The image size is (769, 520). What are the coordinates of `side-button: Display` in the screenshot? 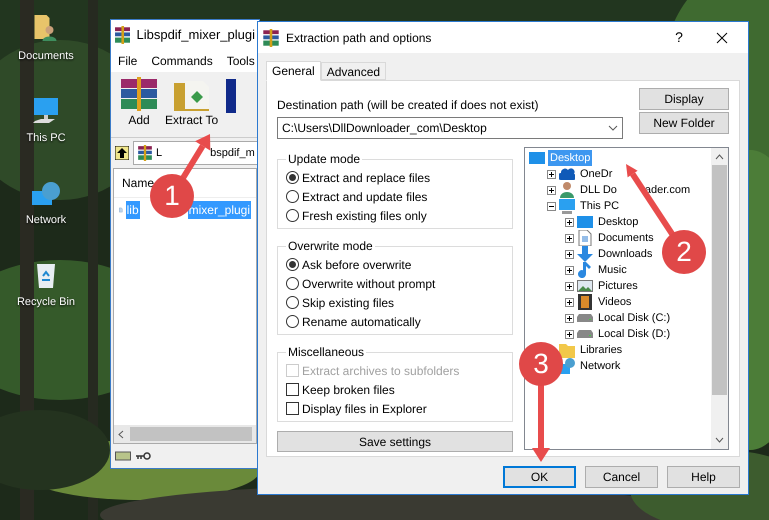 It's located at (684, 99).